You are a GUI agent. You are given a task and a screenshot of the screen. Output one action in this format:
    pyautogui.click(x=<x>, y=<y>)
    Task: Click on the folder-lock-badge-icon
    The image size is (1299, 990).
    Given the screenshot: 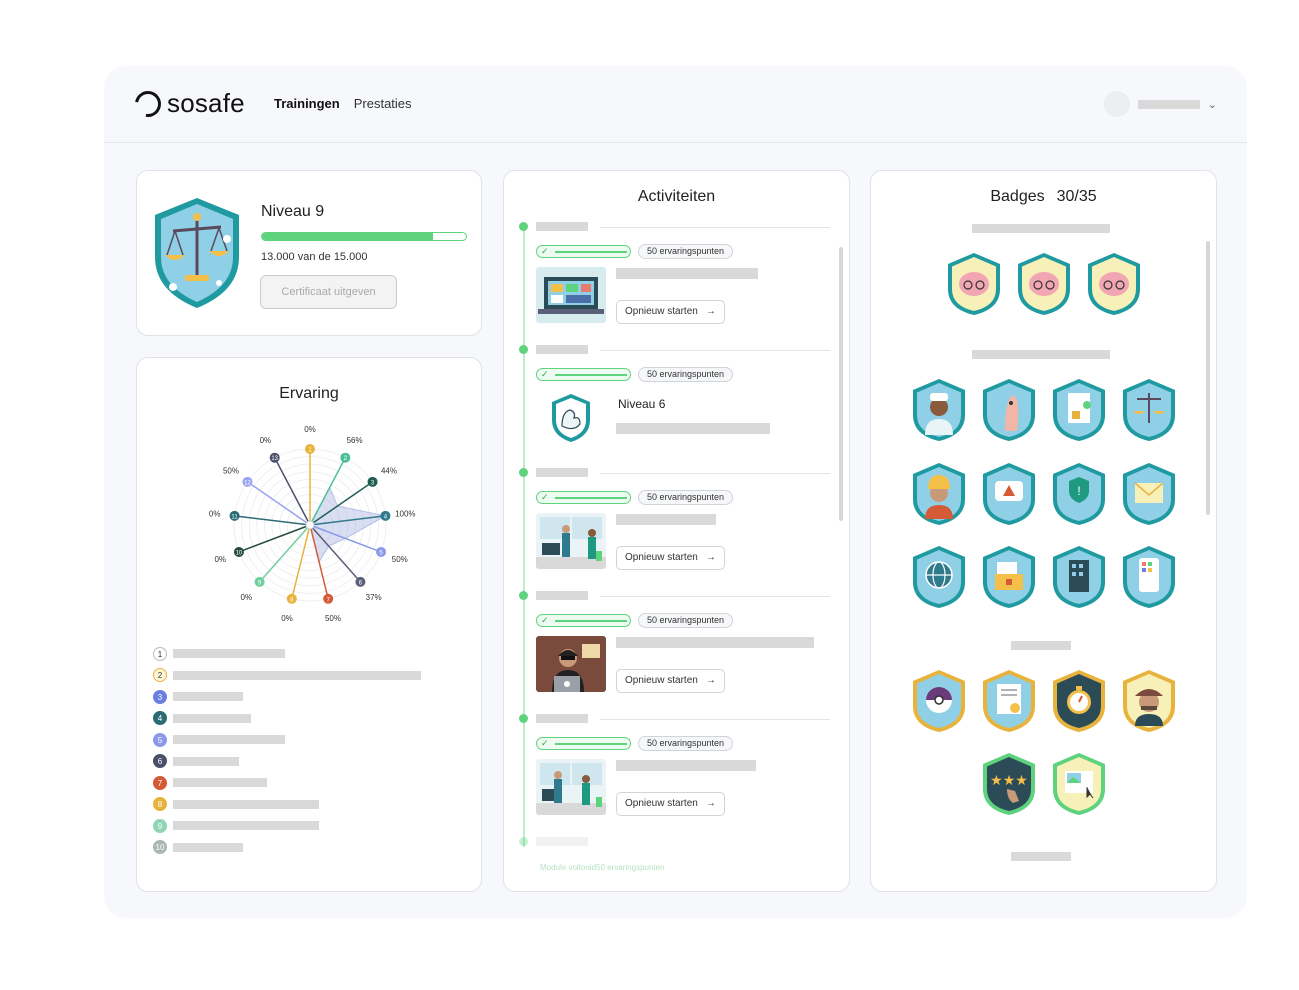 What is the action you would take?
    pyautogui.click(x=1009, y=577)
    